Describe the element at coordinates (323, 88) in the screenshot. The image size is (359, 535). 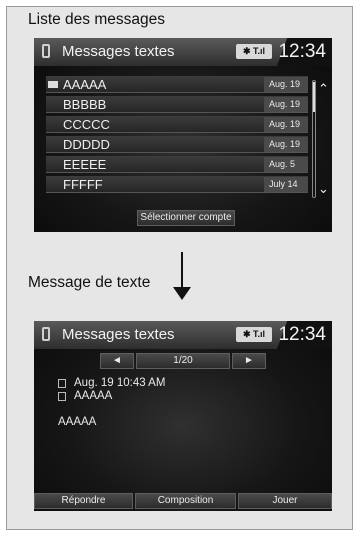
I see `scroll-up-icon: ⌃` at that location.